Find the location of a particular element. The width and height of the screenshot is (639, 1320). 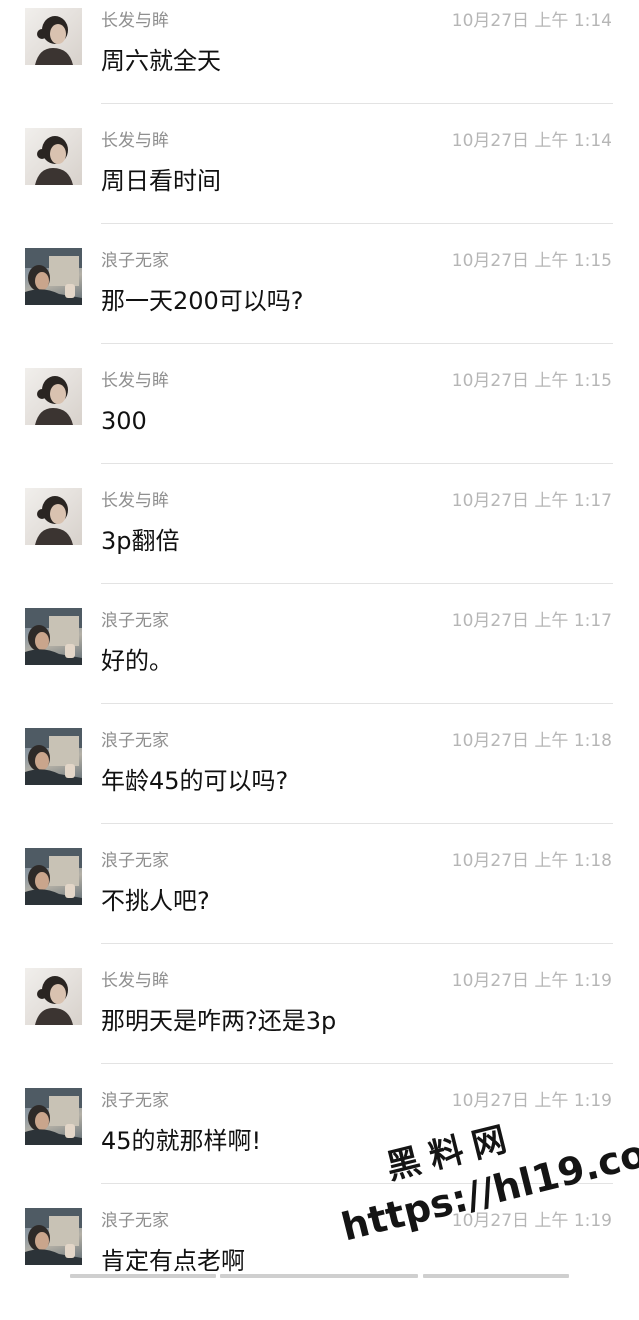

message-row: 长发与眸 10月27日 上午 1:17 3p翻倍 is located at coordinates (319, 540).